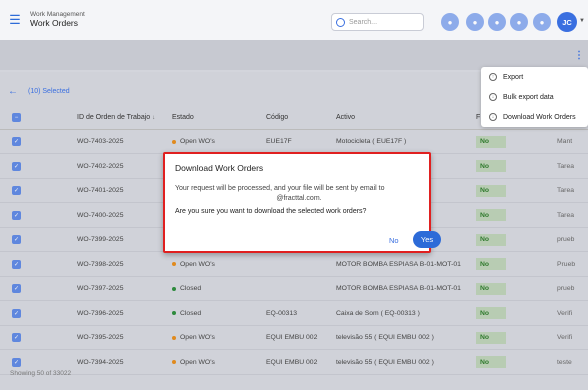 The image size is (588, 390). I want to click on menu-icon: ☰, so click(15, 20).